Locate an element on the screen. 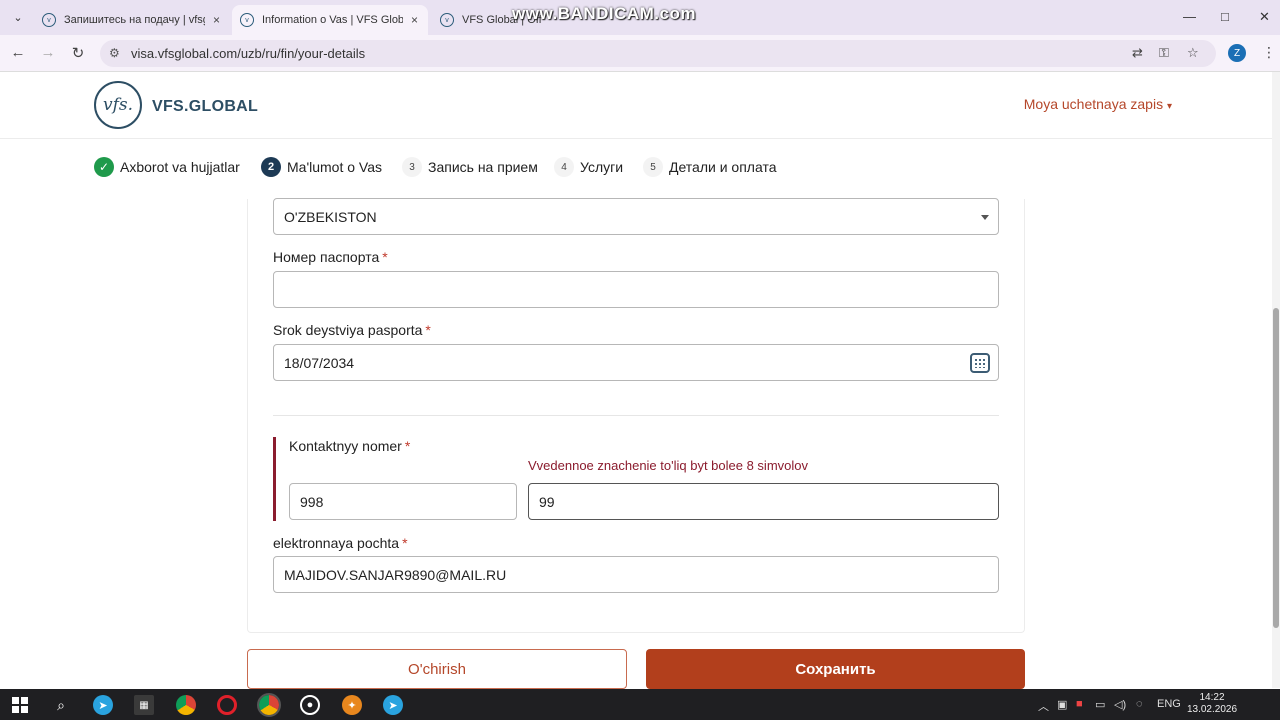  passport-number-input is located at coordinates (636, 289).